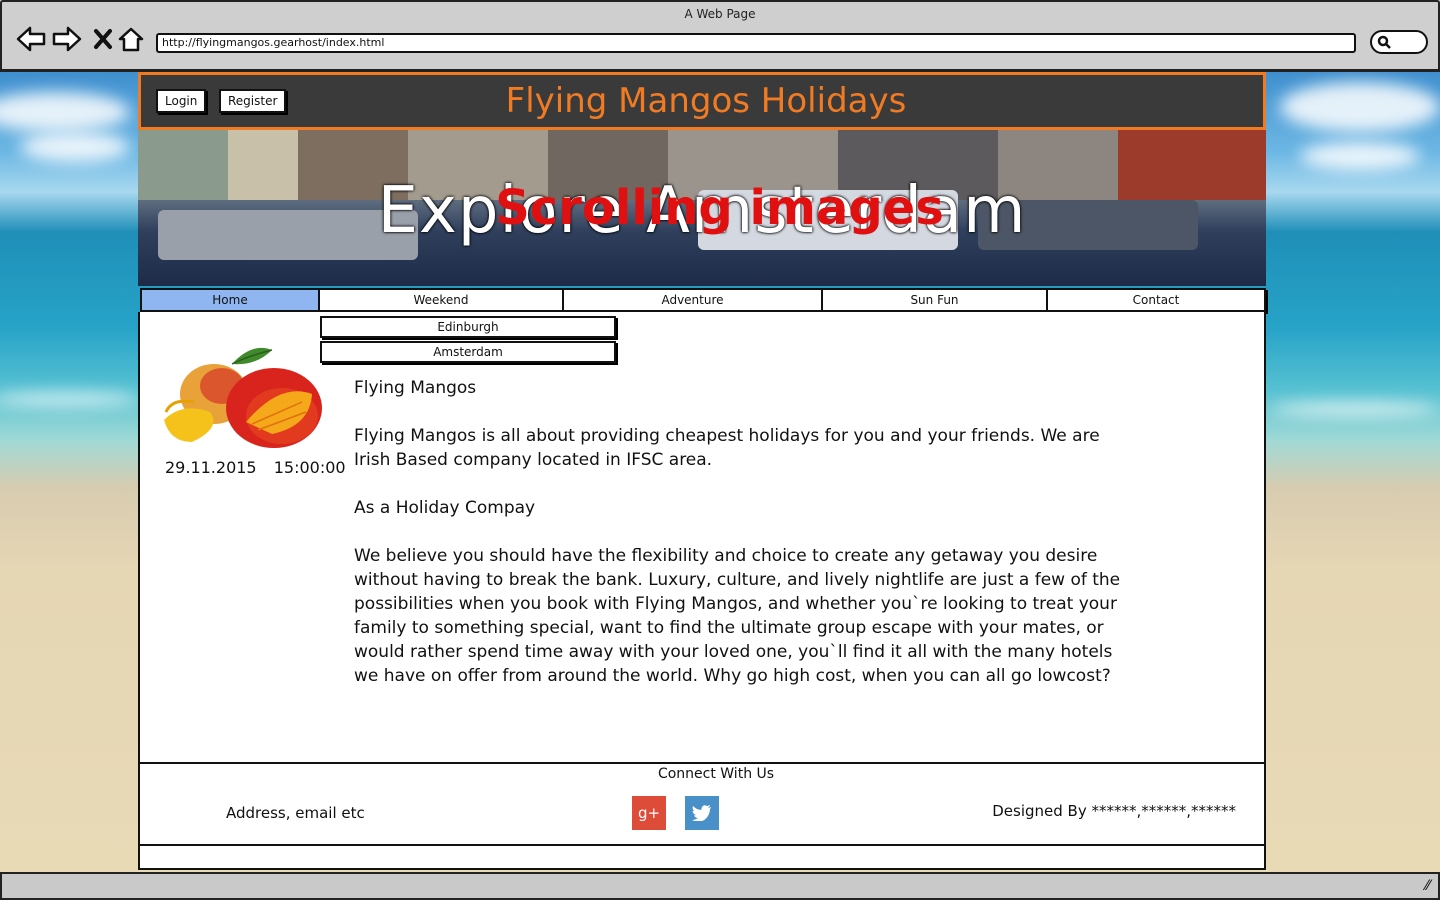 The height and width of the screenshot is (900, 1440). I want to click on site-header: Login Register Flying Mangos Holidays, so click(702, 101).